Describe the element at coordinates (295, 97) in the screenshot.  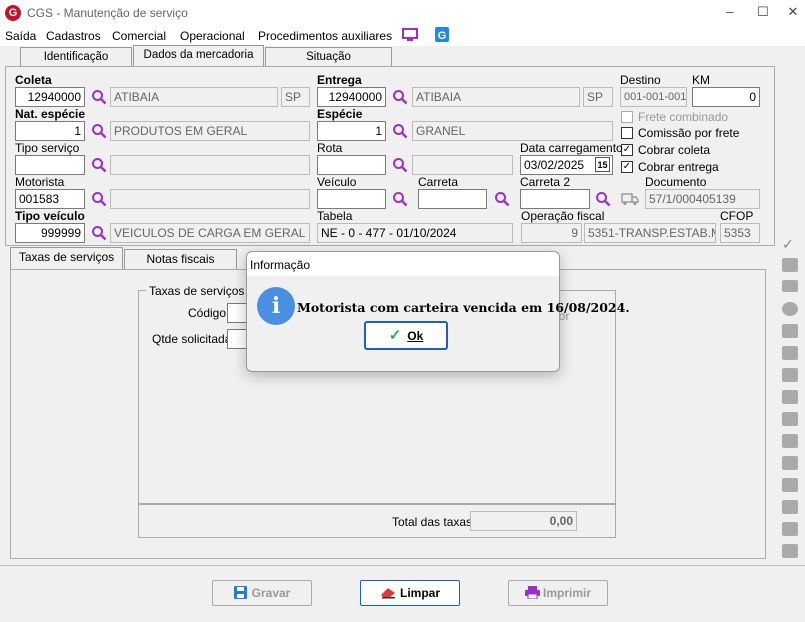
I see `coleta-uf: SP` at that location.